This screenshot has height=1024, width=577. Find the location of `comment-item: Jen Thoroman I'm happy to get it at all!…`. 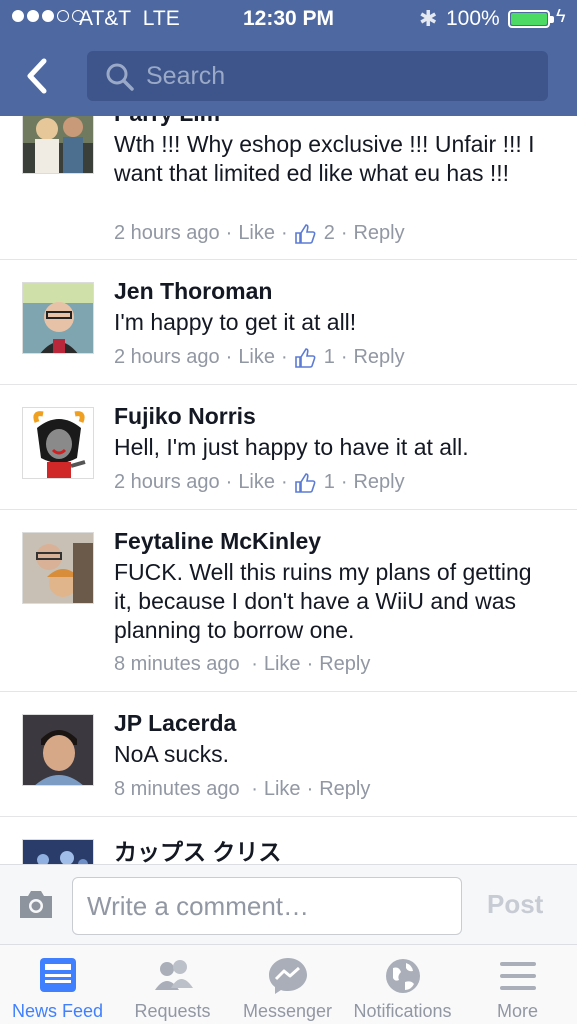

comment-item: Jen Thoroman I'm happy to get it at all!… is located at coordinates (288, 322).